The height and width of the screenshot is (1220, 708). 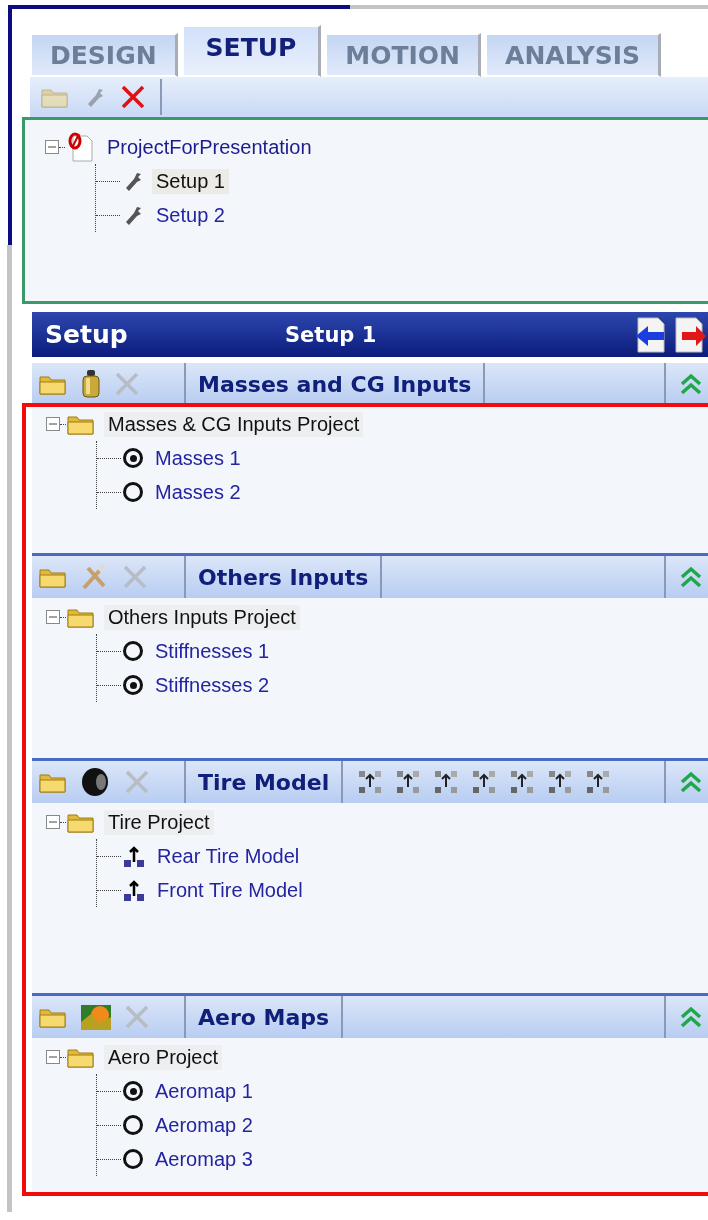 What do you see at coordinates (204, 1091) in the screenshot?
I see `tree-node-label: Aeromap 1` at bounding box center [204, 1091].